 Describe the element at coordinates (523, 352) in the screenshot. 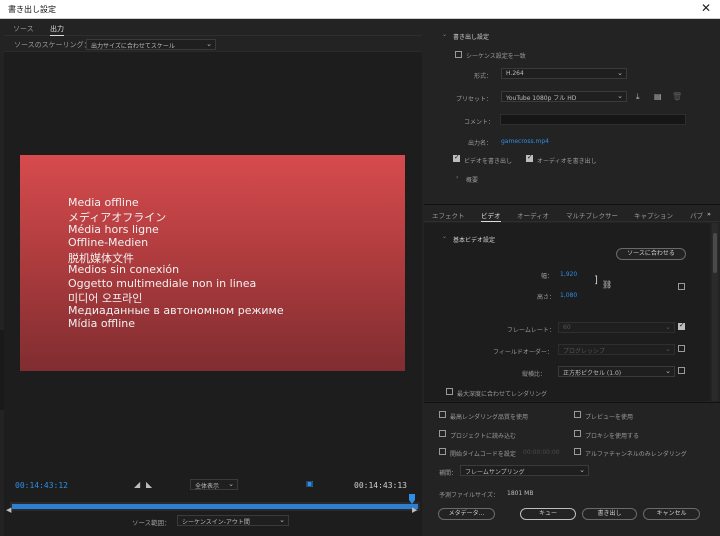

I see `field-order-label: フィールドオーダー：` at that location.